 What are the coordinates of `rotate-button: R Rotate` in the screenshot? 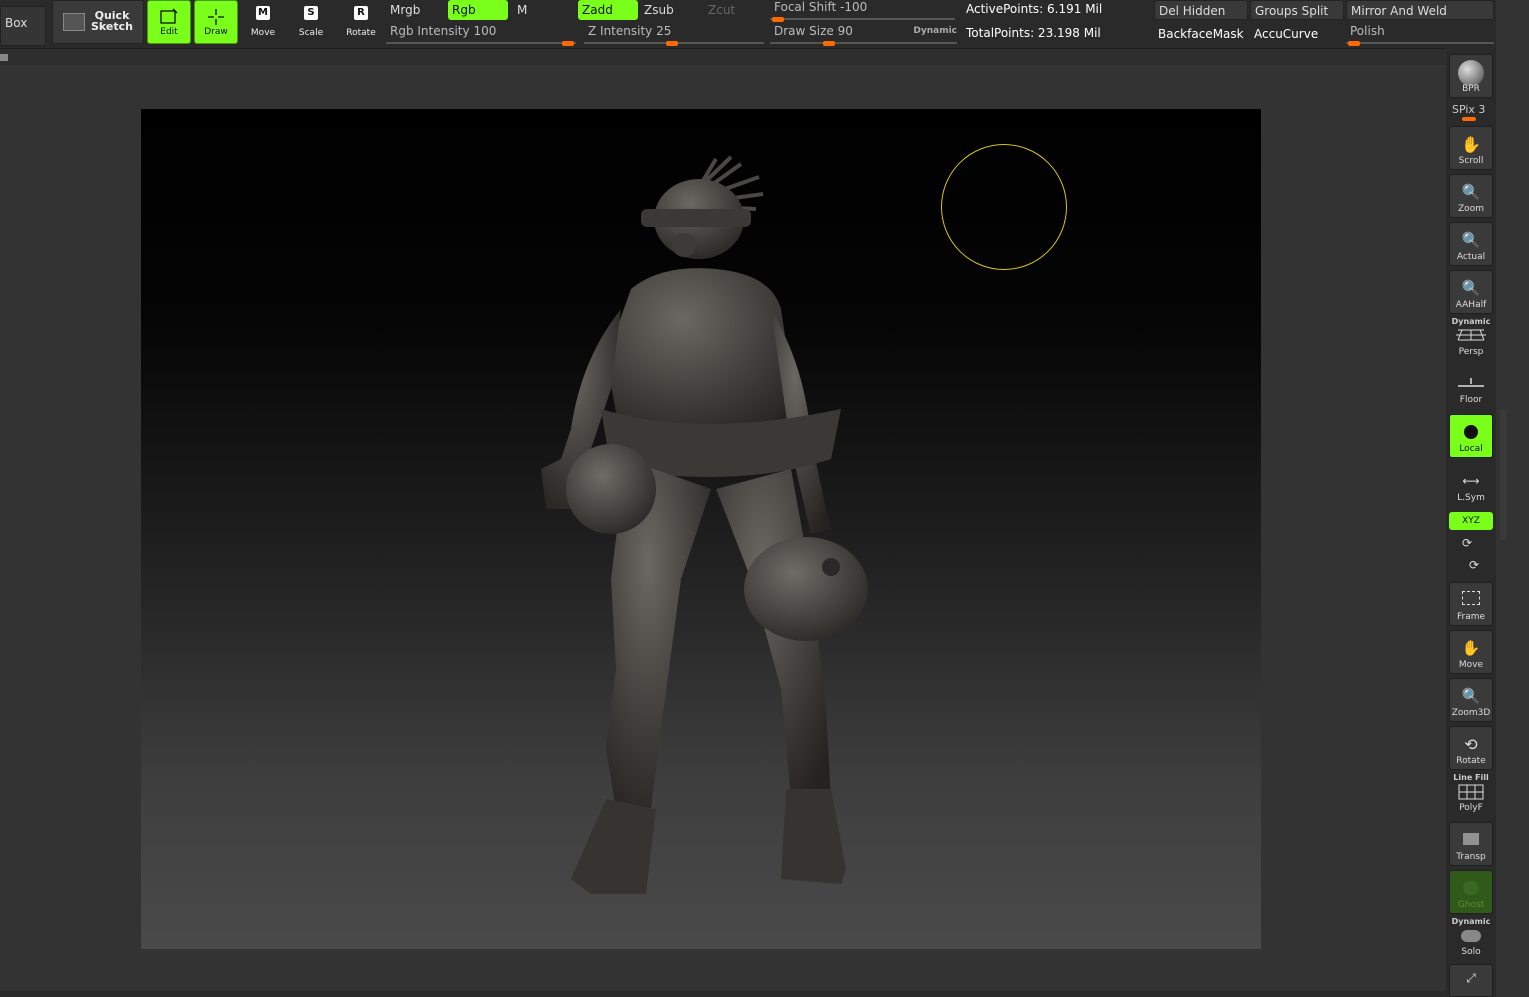 It's located at (361, 22).